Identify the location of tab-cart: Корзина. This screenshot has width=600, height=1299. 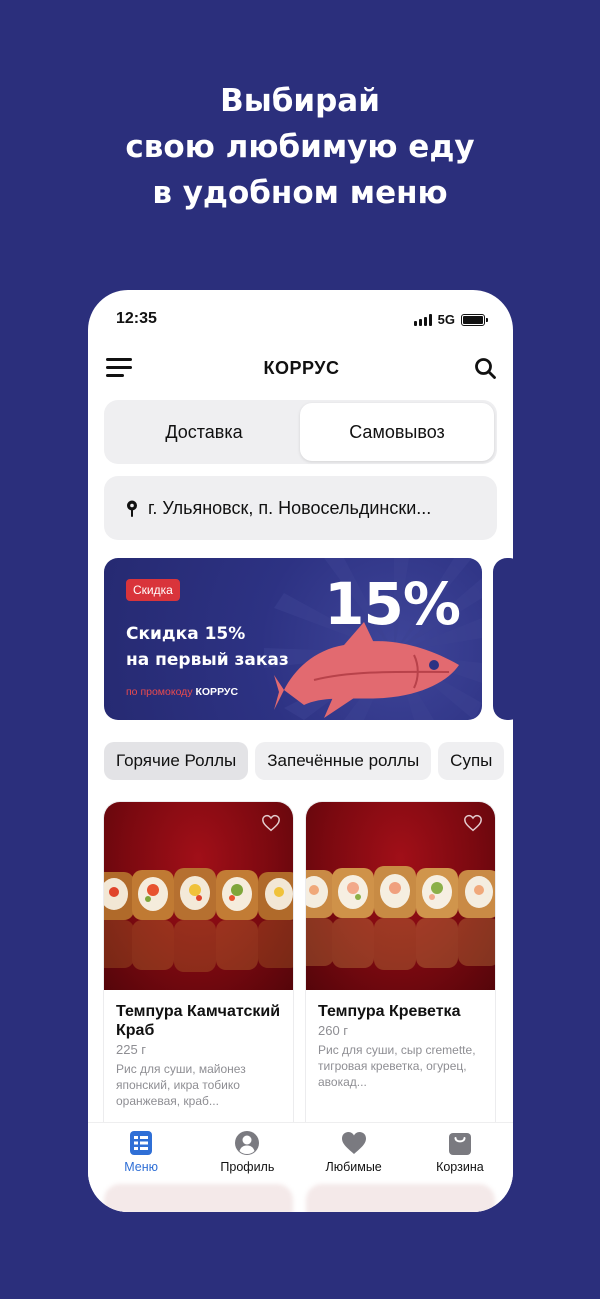
(460, 1152).